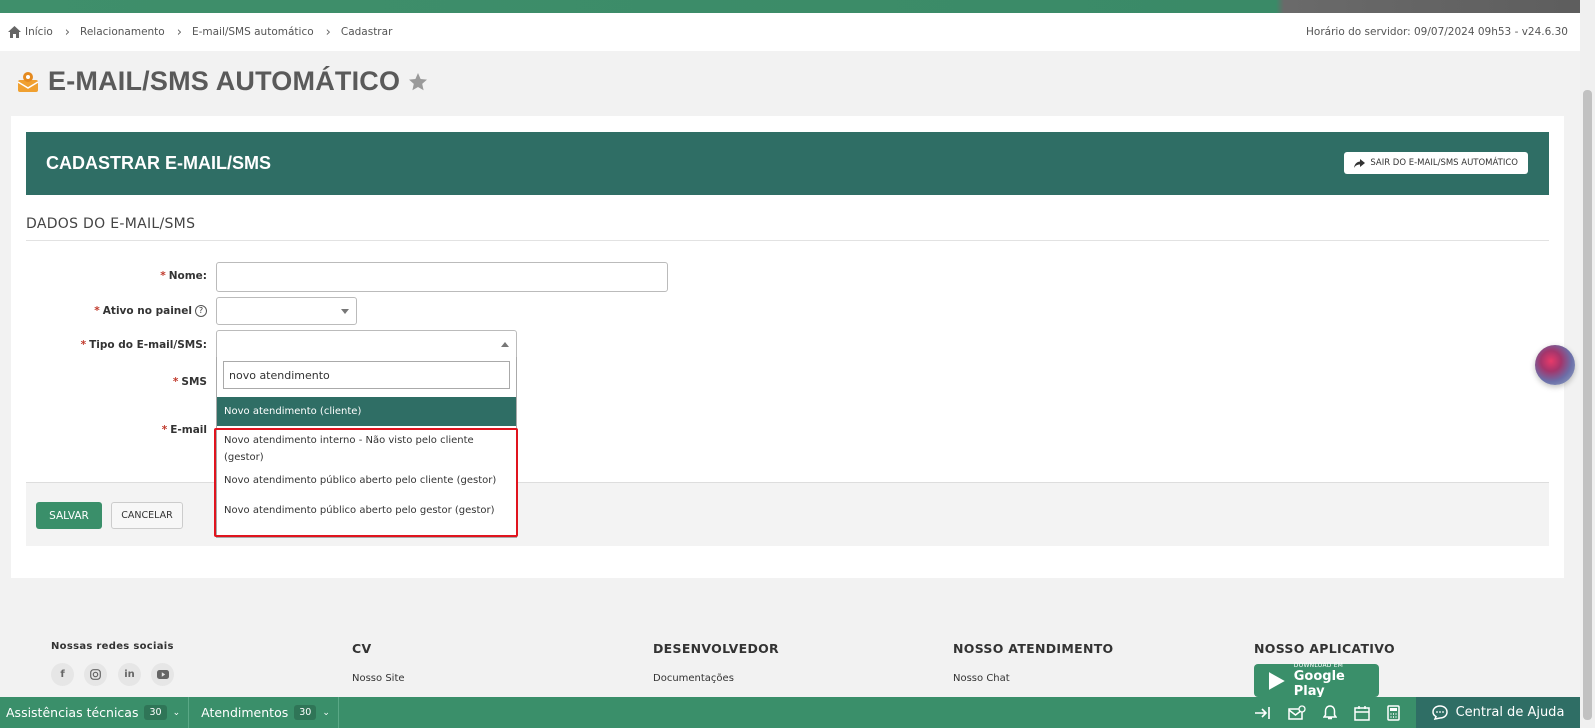  Describe the element at coordinates (1316, 680) in the screenshot. I see `google-play-button: DOWNLOAD EM Google Play` at that location.